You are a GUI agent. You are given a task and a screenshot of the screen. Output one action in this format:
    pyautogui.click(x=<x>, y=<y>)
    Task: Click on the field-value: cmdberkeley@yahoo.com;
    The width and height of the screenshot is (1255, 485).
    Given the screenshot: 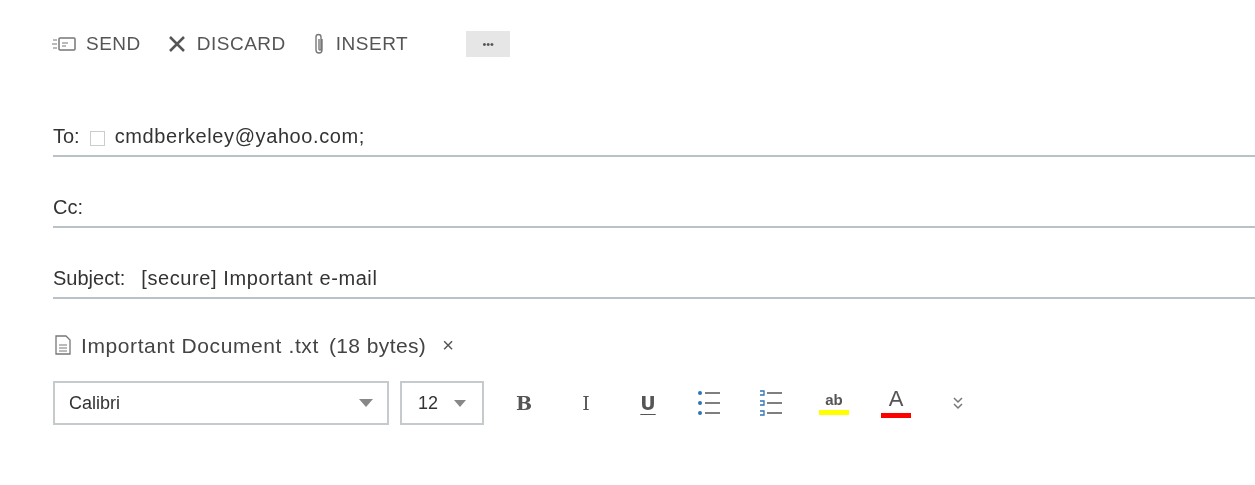 What is the action you would take?
    pyautogui.click(x=239, y=136)
    